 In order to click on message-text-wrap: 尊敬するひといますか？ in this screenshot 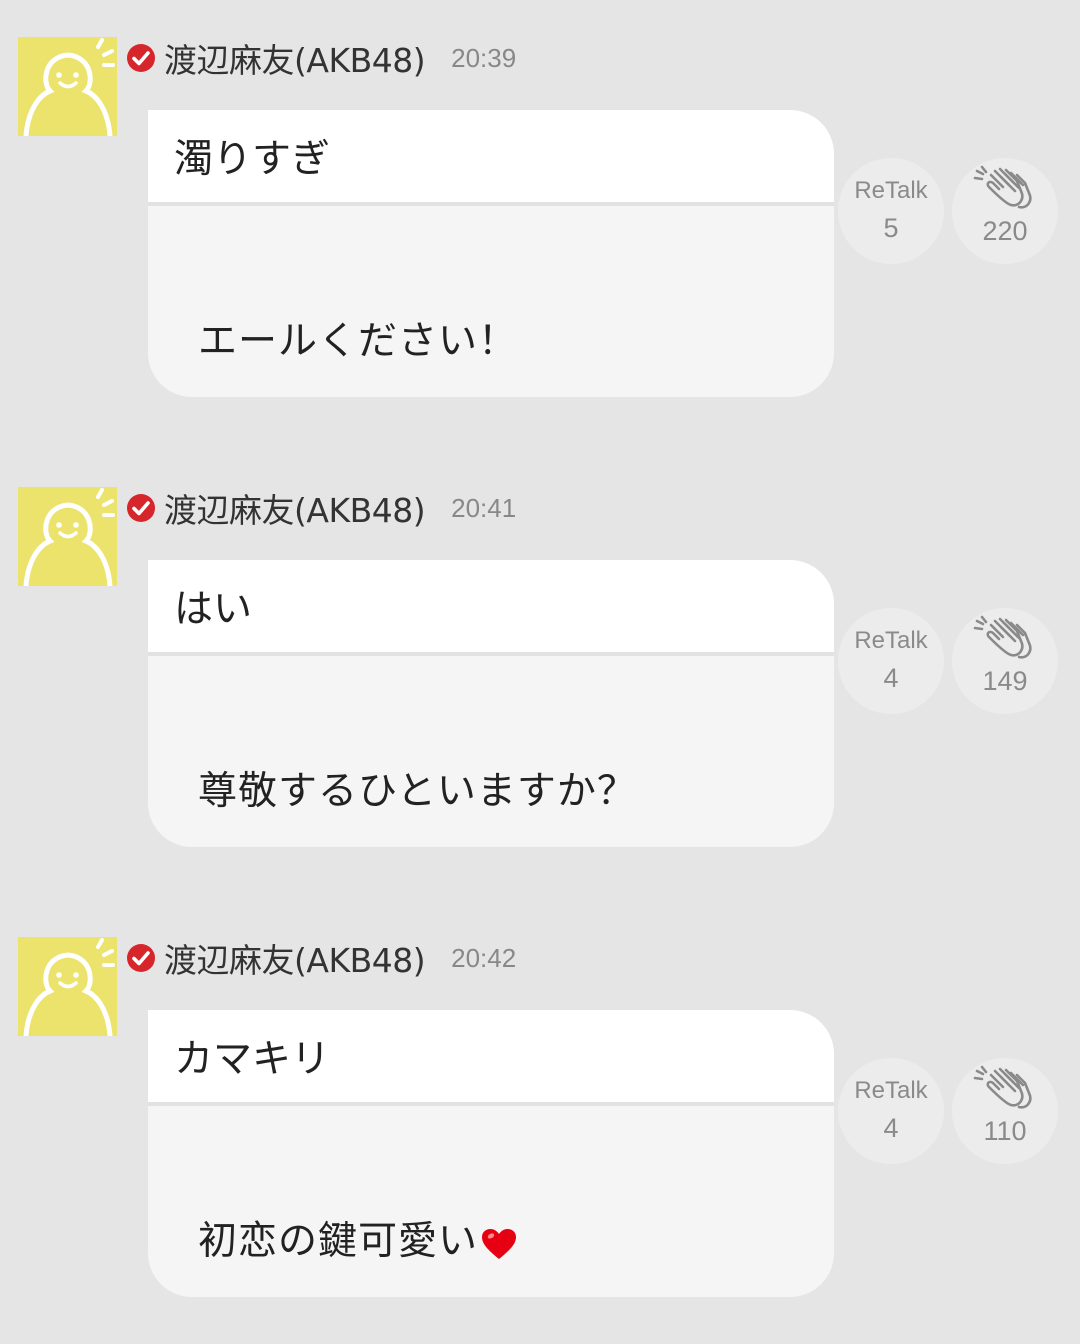, I will do `click(417, 788)`.